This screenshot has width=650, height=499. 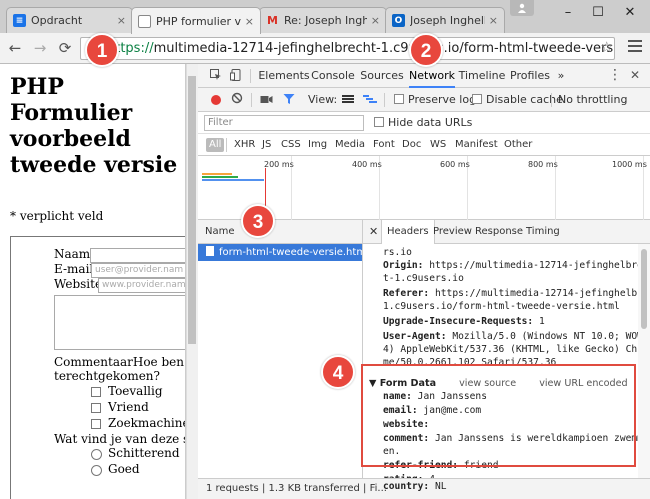 What do you see at coordinates (72, 254) in the screenshot?
I see `naam-label: Naam` at bounding box center [72, 254].